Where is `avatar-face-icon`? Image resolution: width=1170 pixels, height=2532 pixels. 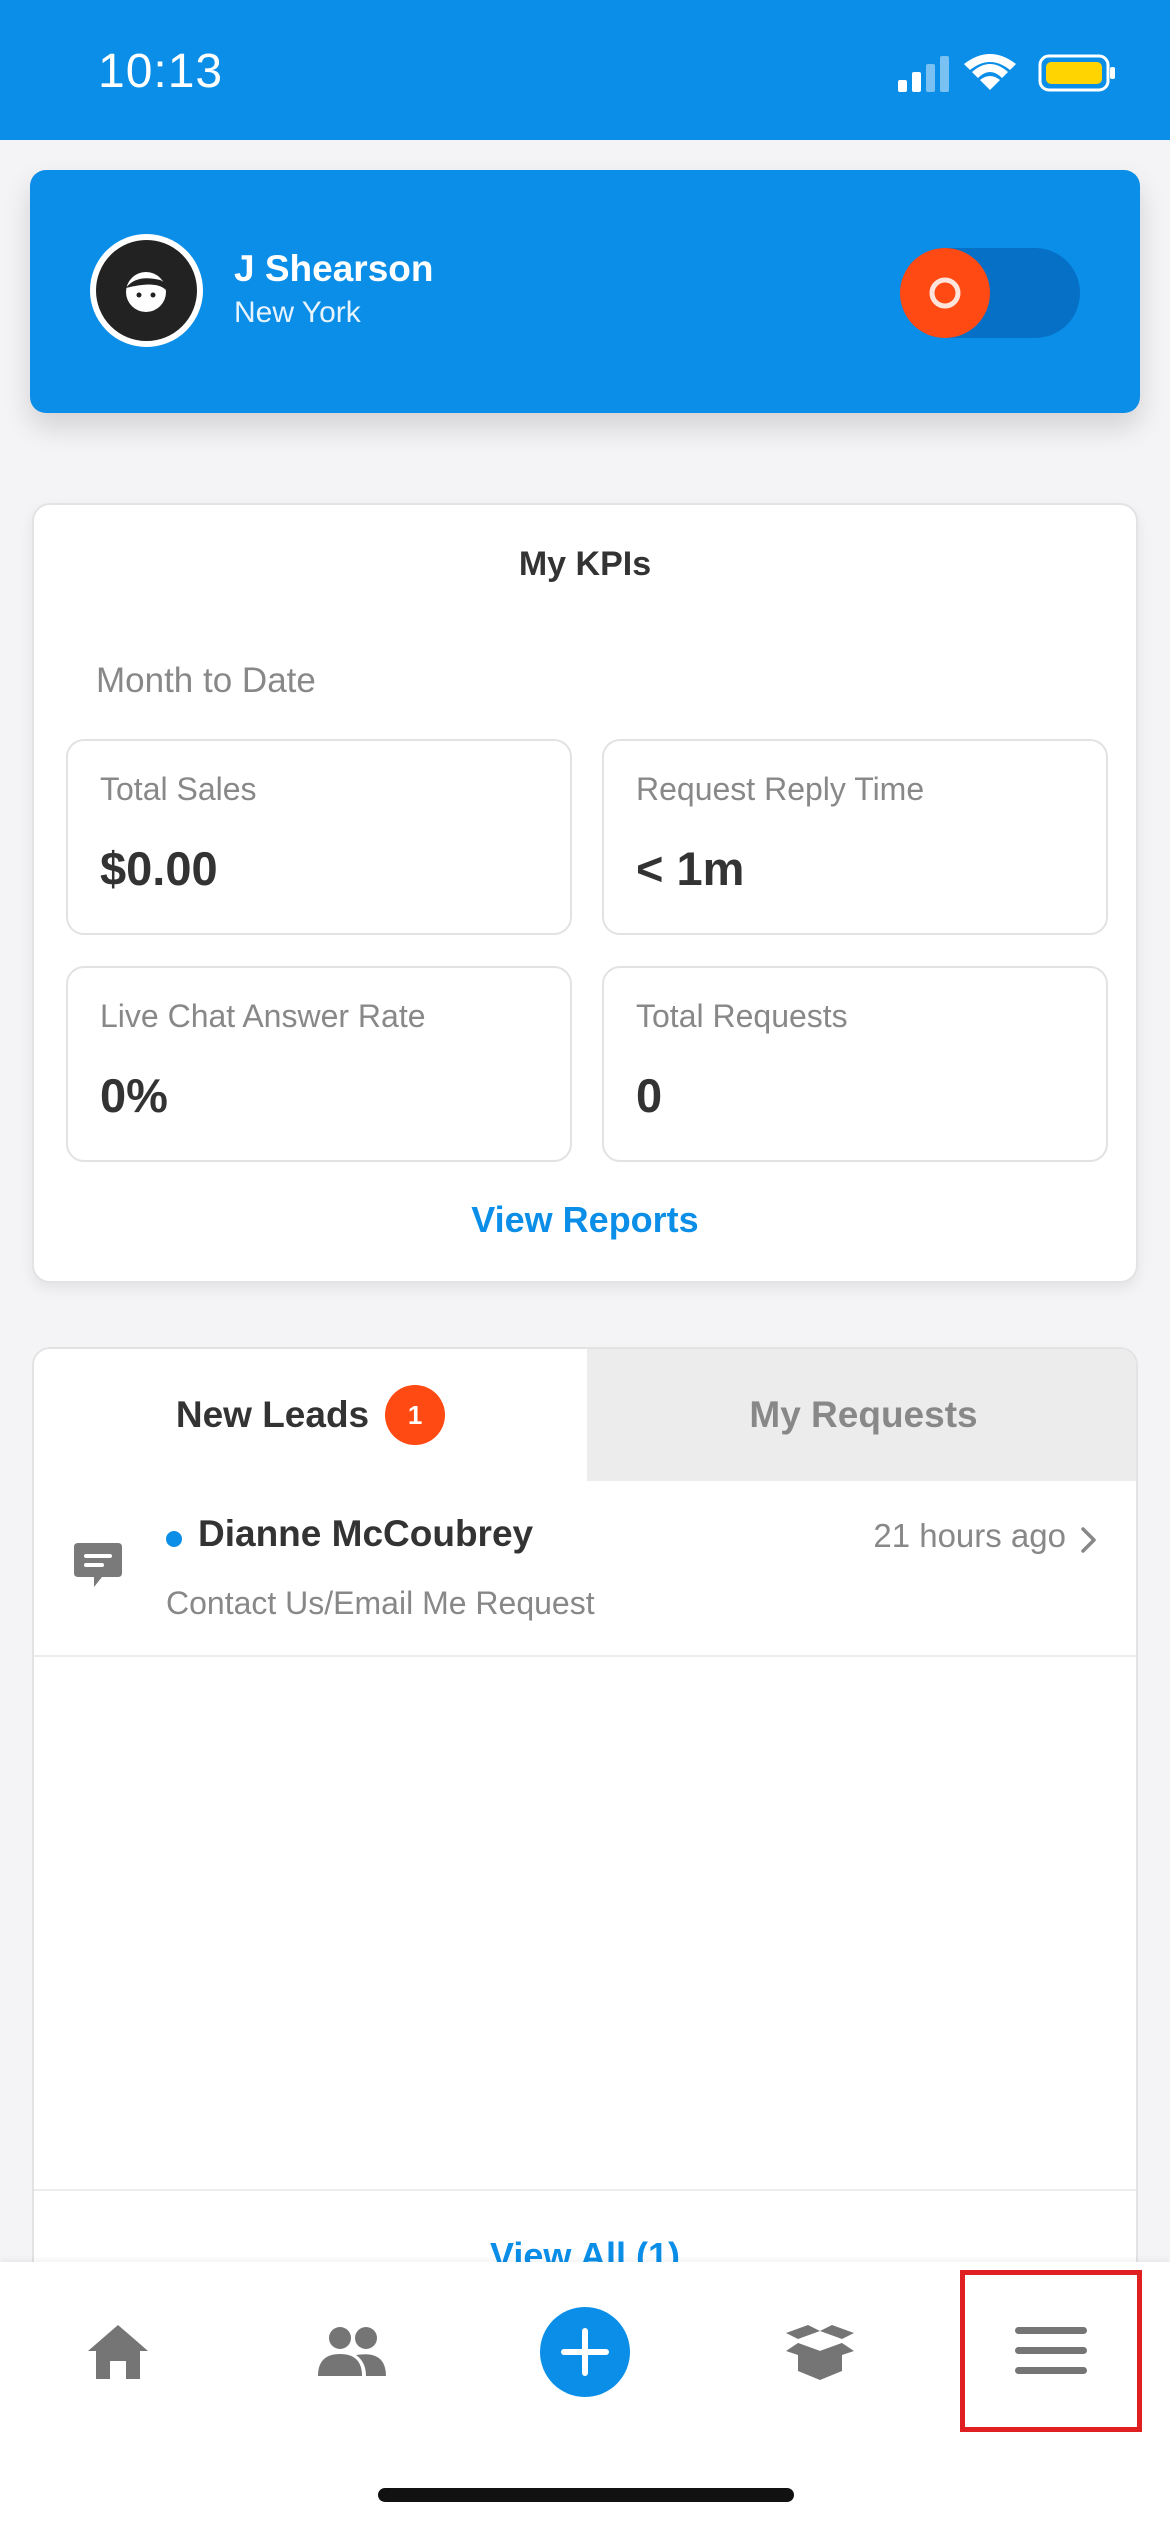
avatar-face-icon is located at coordinates (146, 292).